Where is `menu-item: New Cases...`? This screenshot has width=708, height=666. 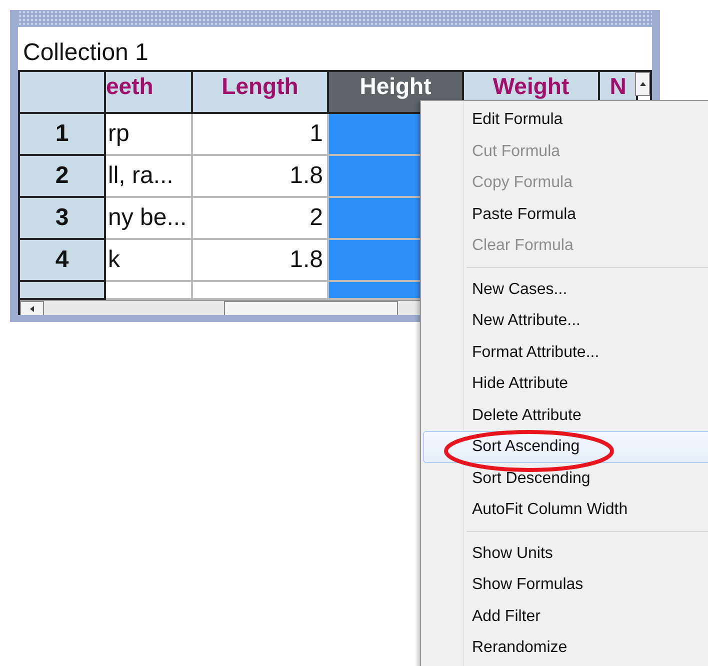
menu-item: New Cases... is located at coordinates (565, 289).